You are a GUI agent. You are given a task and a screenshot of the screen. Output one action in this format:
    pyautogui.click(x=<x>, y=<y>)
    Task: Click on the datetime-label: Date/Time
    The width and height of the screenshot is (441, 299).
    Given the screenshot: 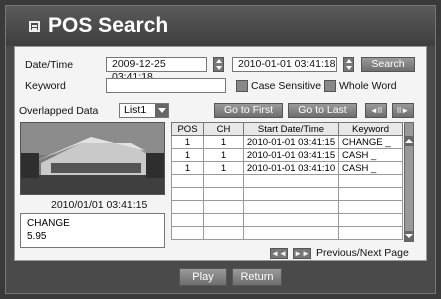 What is the action you would take?
    pyautogui.click(x=49, y=65)
    